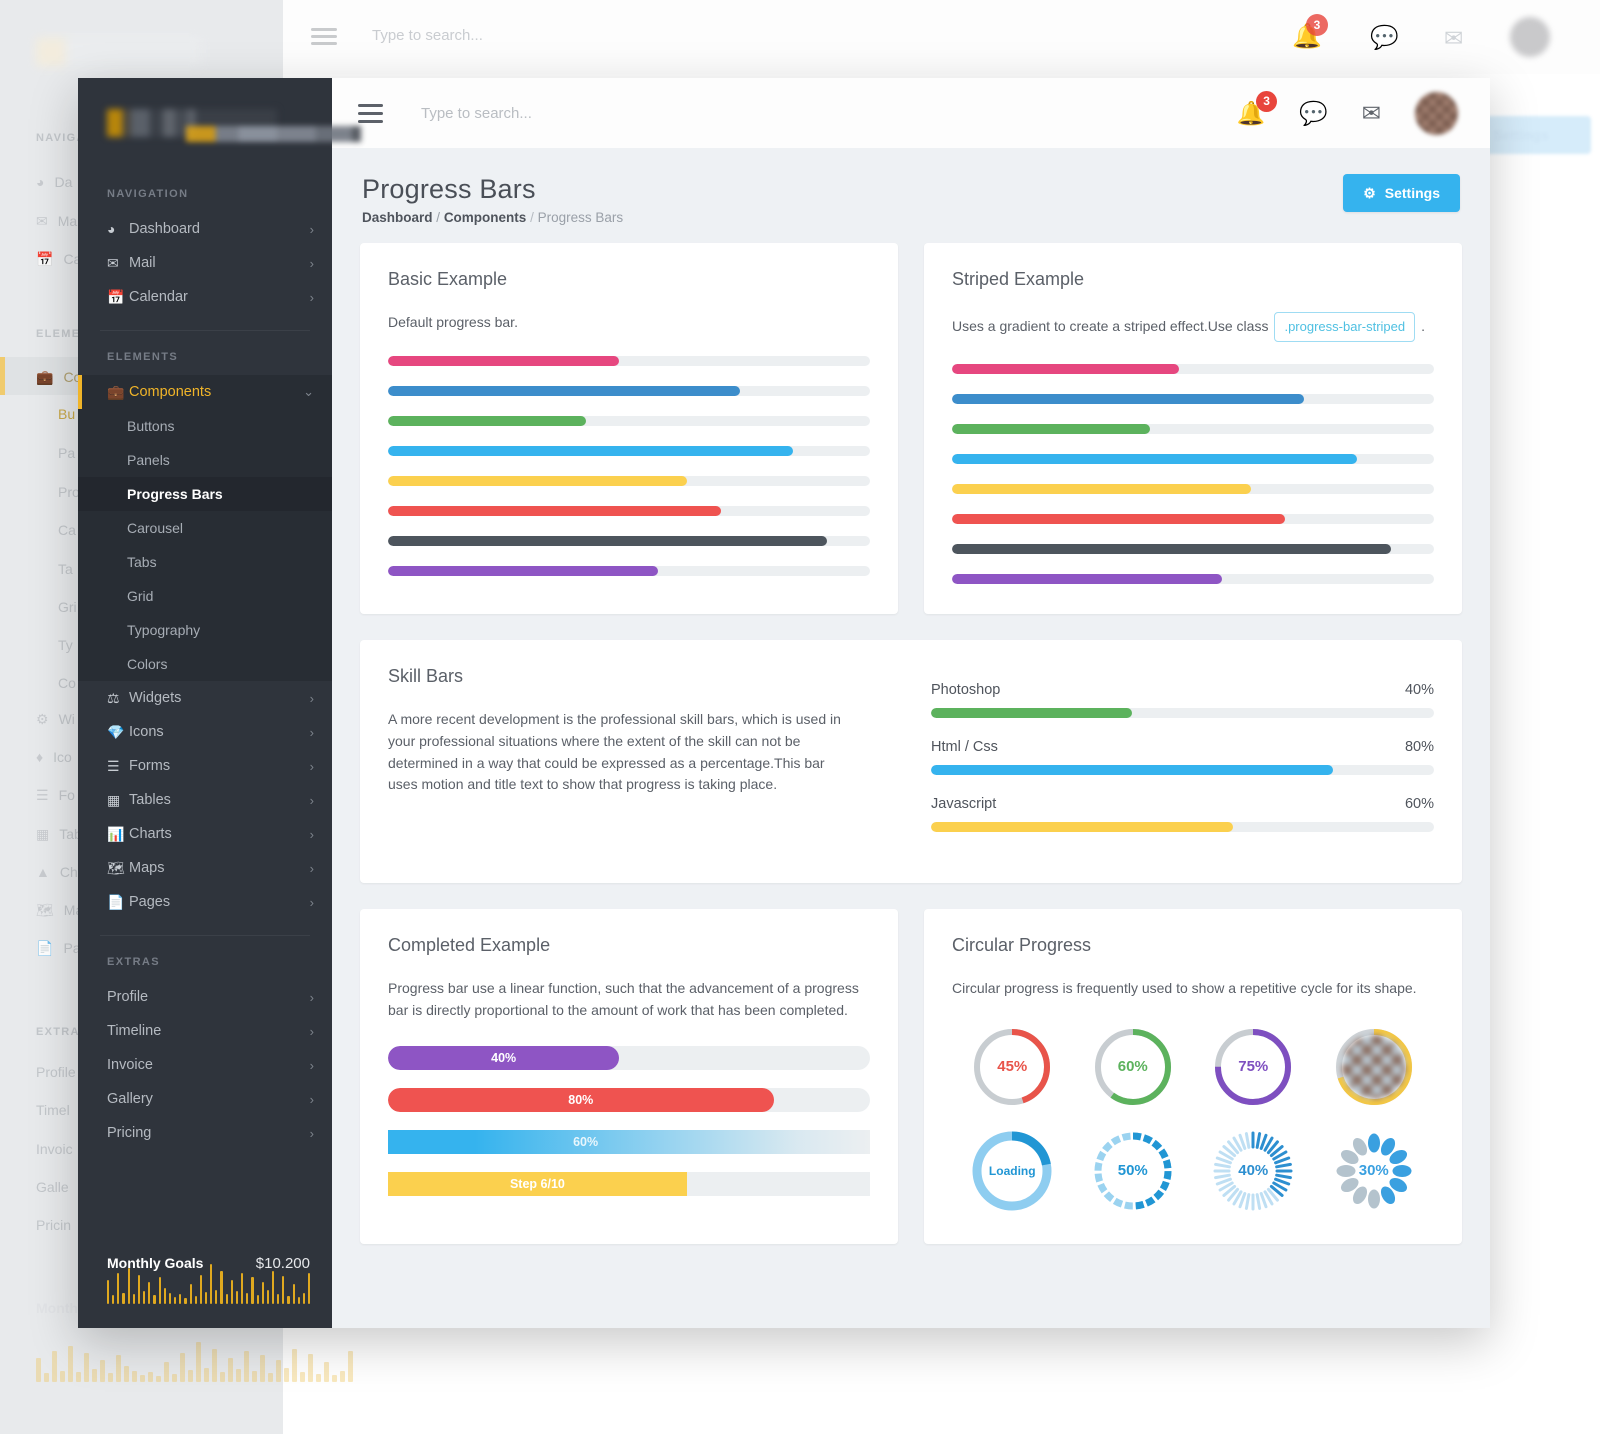 The height and width of the screenshot is (1434, 1600). Describe the element at coordinates (205, 297) in the screenshot. I see `sidebar-item-calendar: 📅 Calendar ›` at that location.